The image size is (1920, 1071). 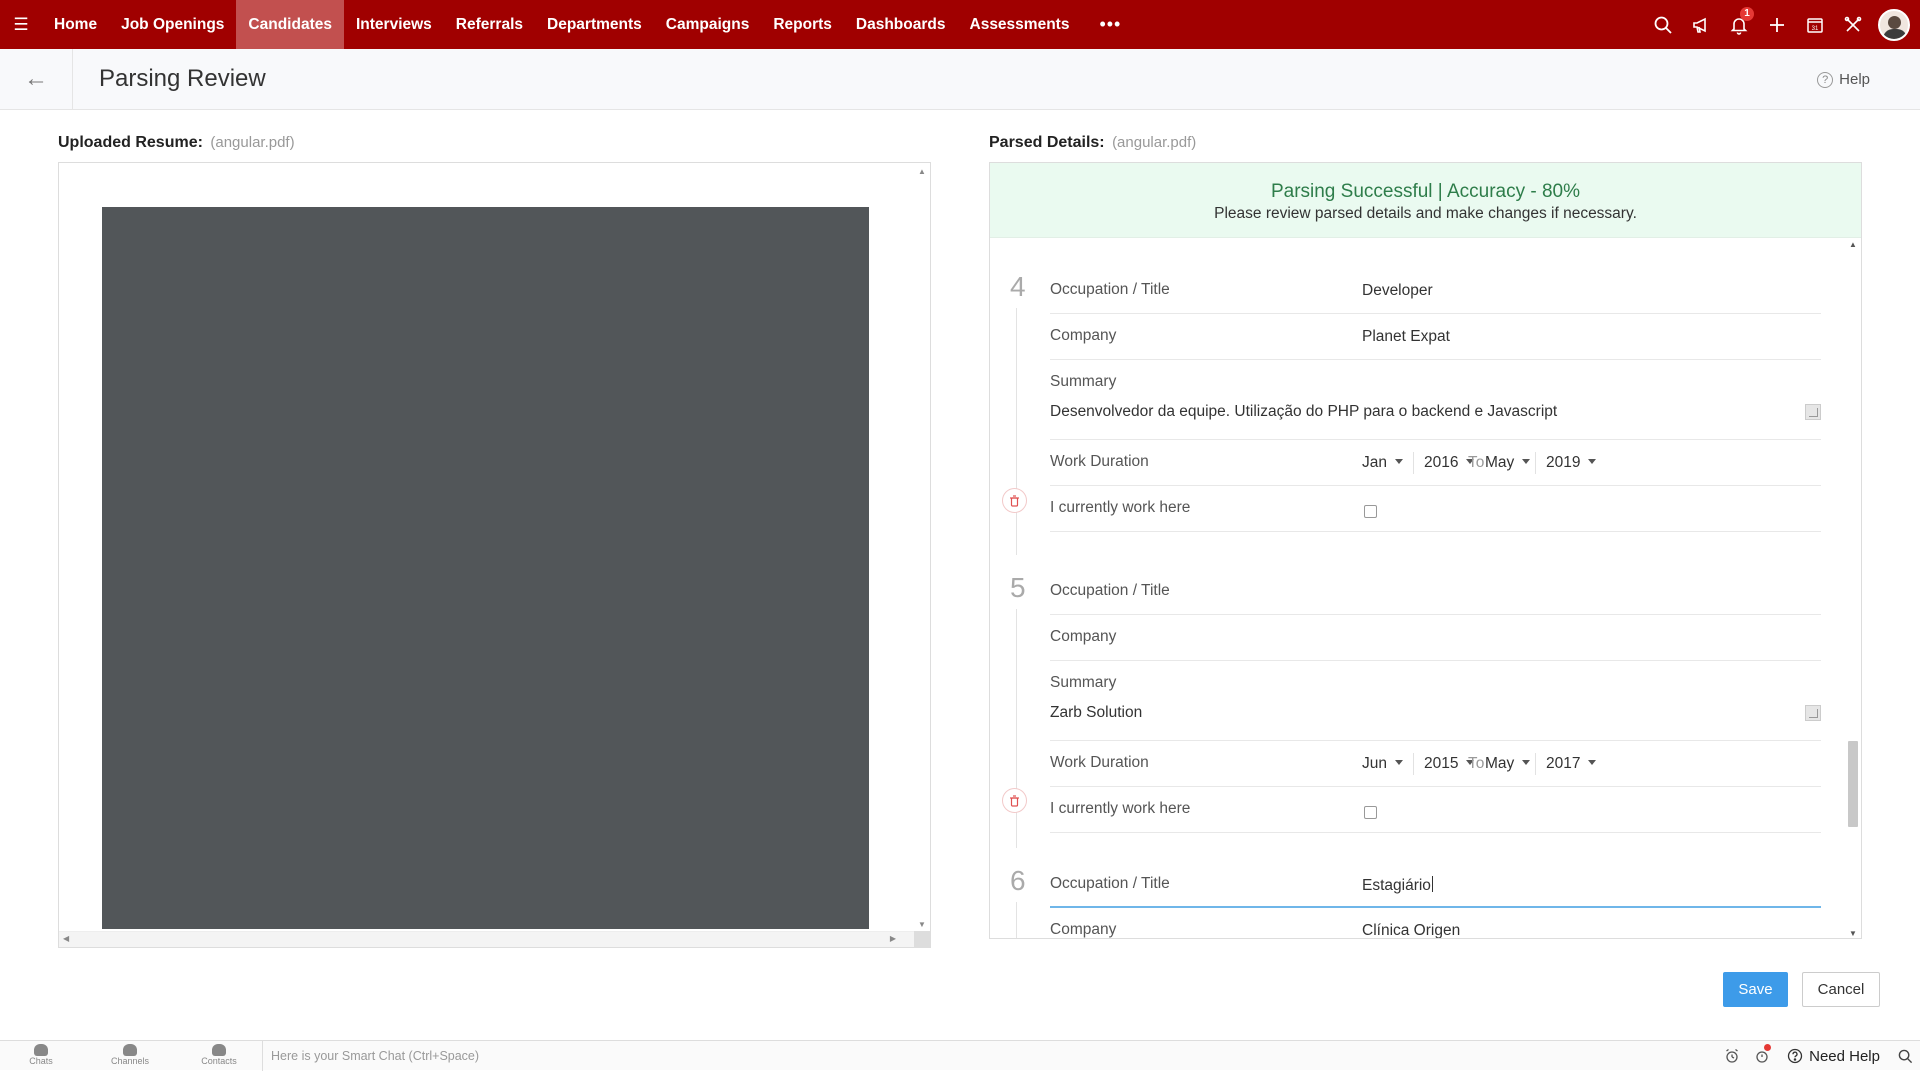 I want to click on nav-referrals: Referrals, so click(x=489, y=24).